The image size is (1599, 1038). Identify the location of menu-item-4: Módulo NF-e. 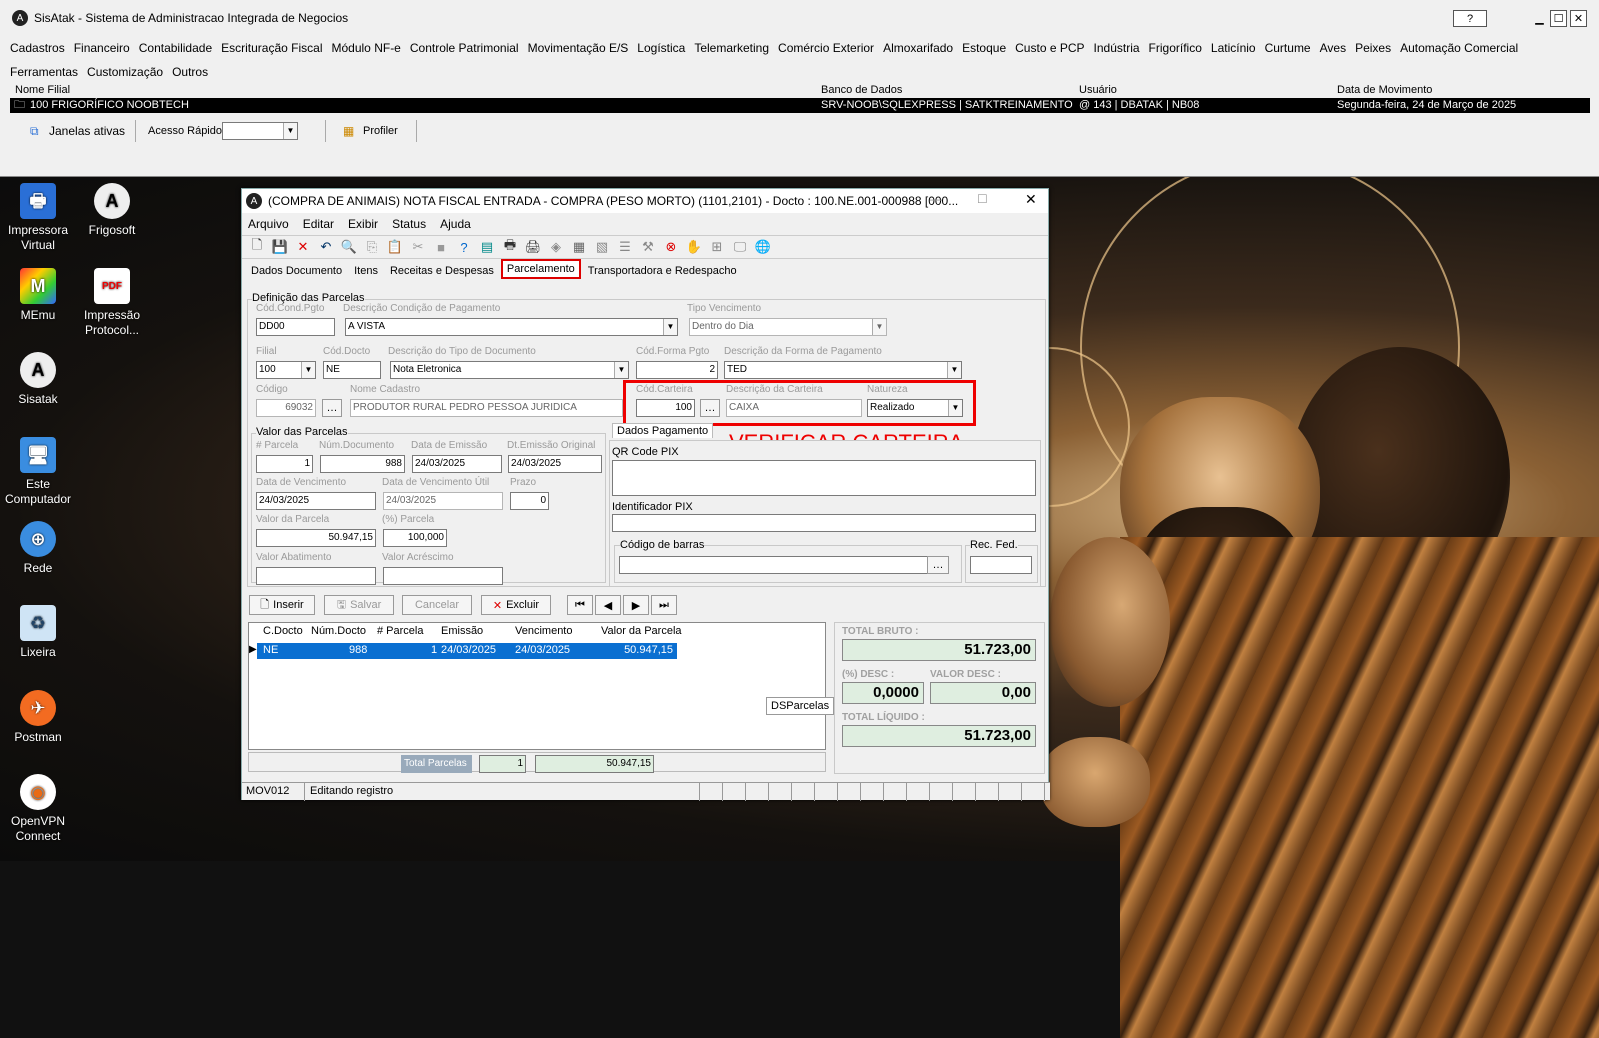
(366, 48).